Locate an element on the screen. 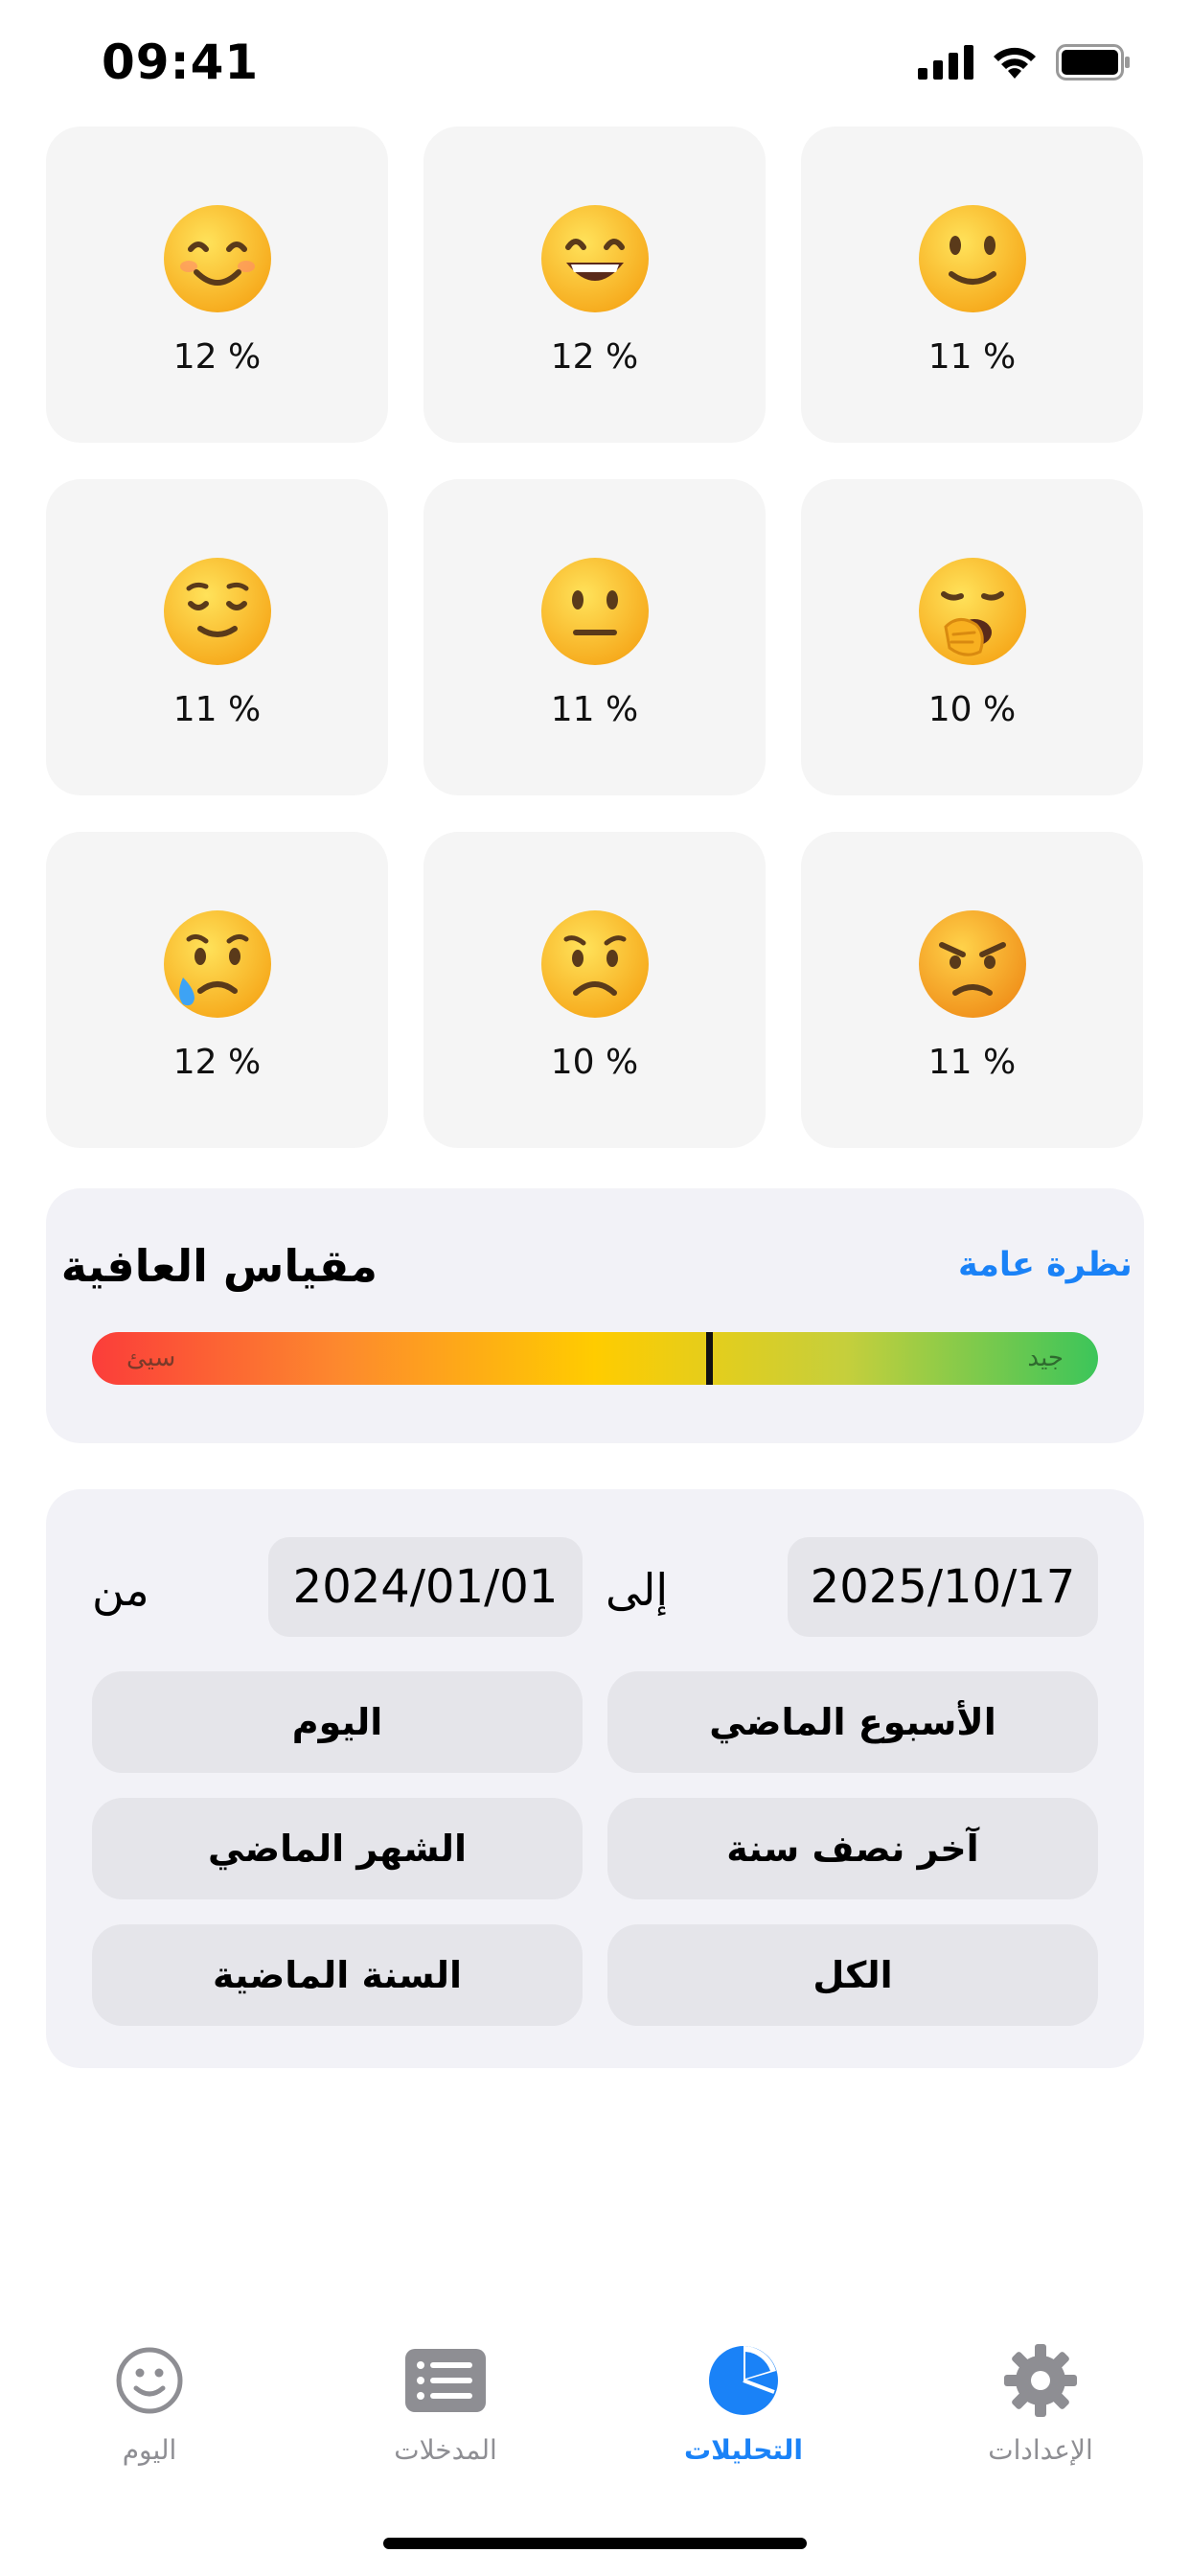  status-bar: 09:41 is located at coordinates (595, 63).